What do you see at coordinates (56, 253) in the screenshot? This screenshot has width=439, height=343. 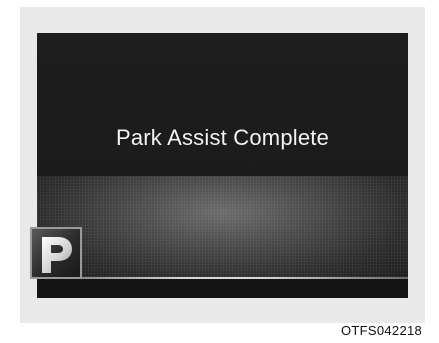 I see `parking-icon` at bounding box center [56, 253].